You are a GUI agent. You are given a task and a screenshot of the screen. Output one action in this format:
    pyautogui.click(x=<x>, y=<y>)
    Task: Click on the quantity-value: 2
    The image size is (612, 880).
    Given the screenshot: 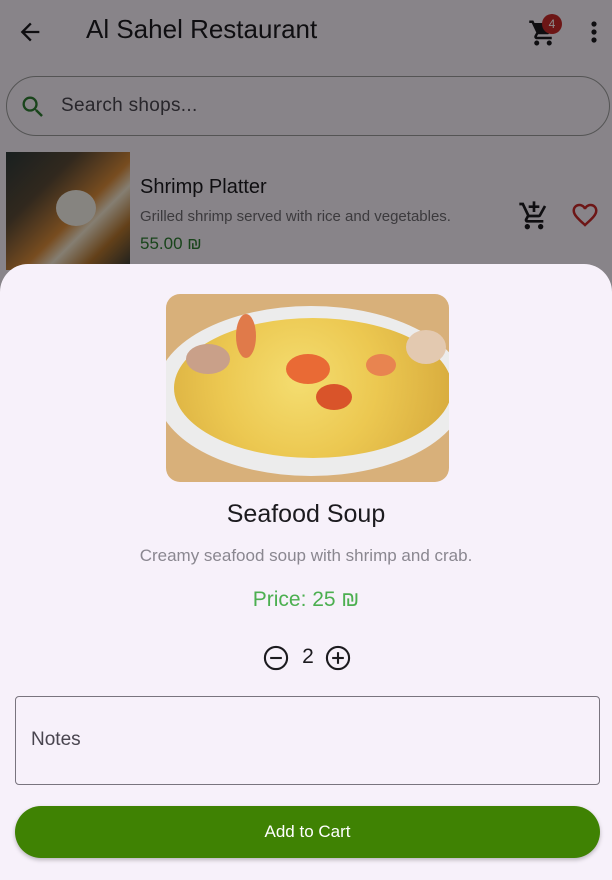 What is the action you would take?
    pyautogui.click(x=308, y=656)
    